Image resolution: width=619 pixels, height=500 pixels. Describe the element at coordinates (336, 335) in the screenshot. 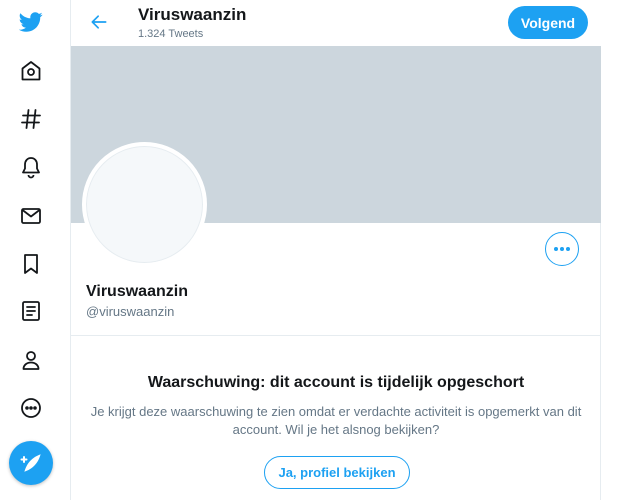

I see `section-divider` at that location.